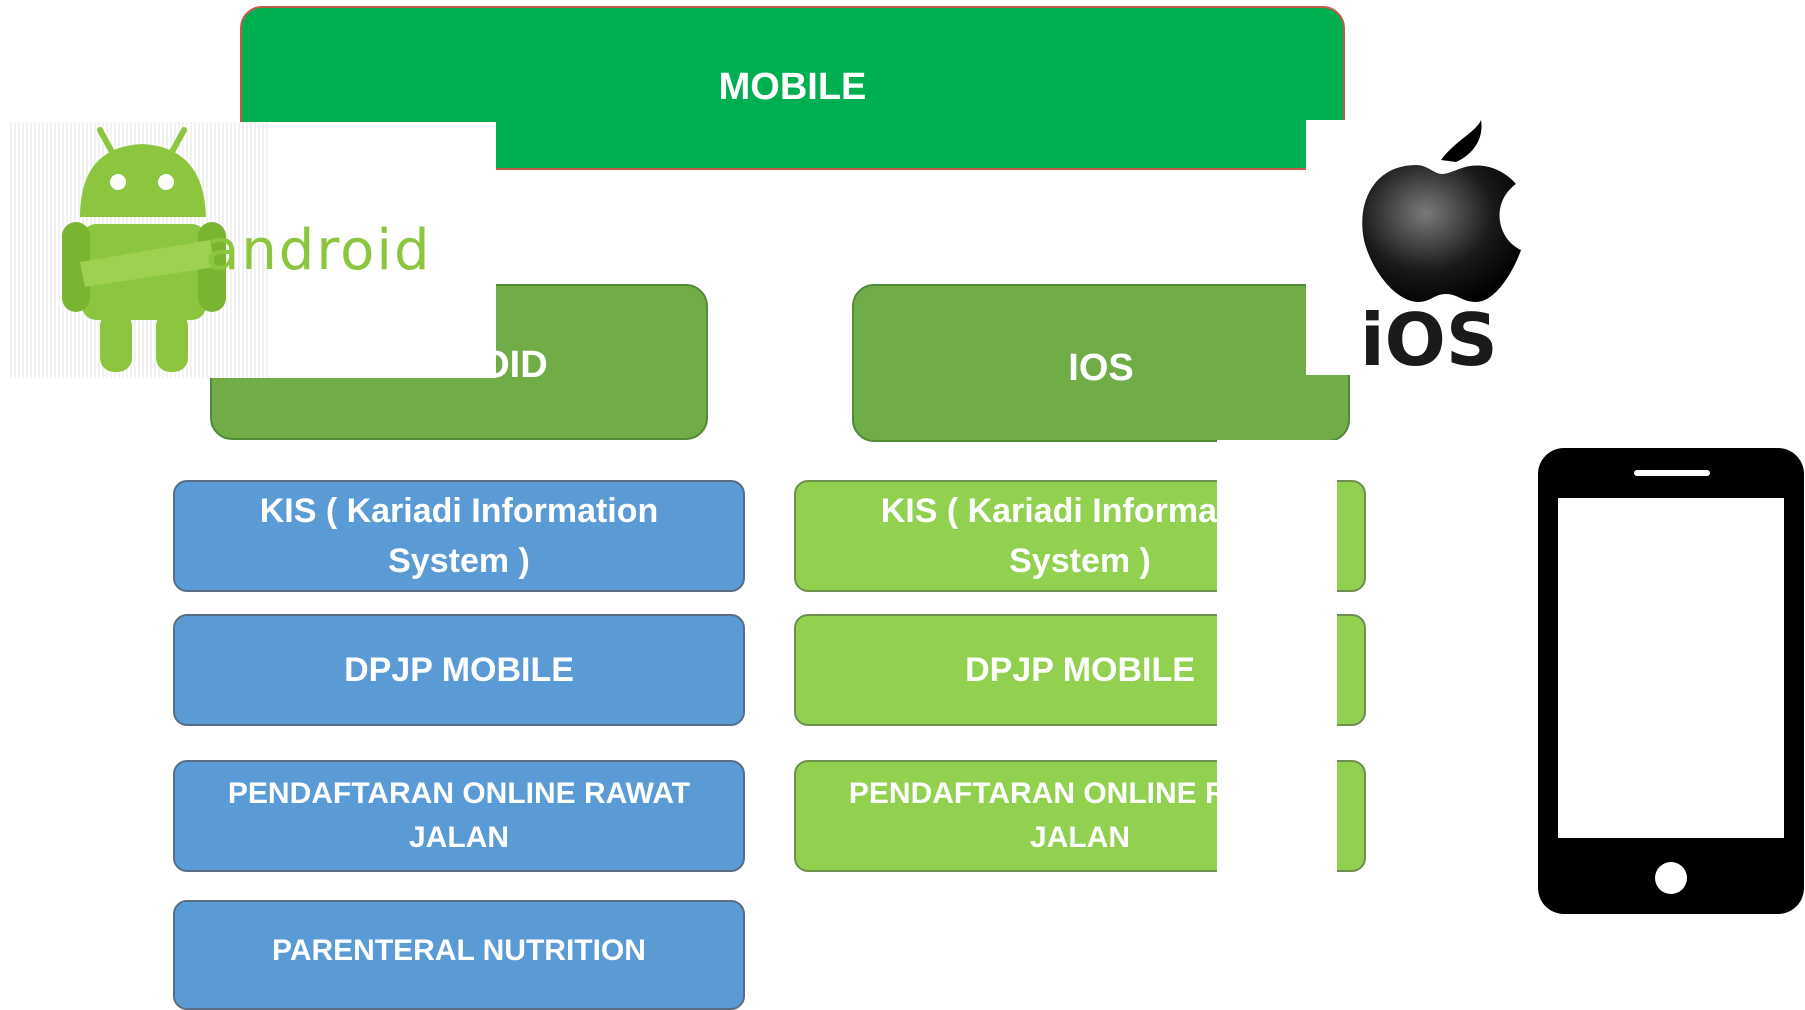  I want to click on android-app-parenteral: PARENTERAL NUTRITION, so click(459, 955).